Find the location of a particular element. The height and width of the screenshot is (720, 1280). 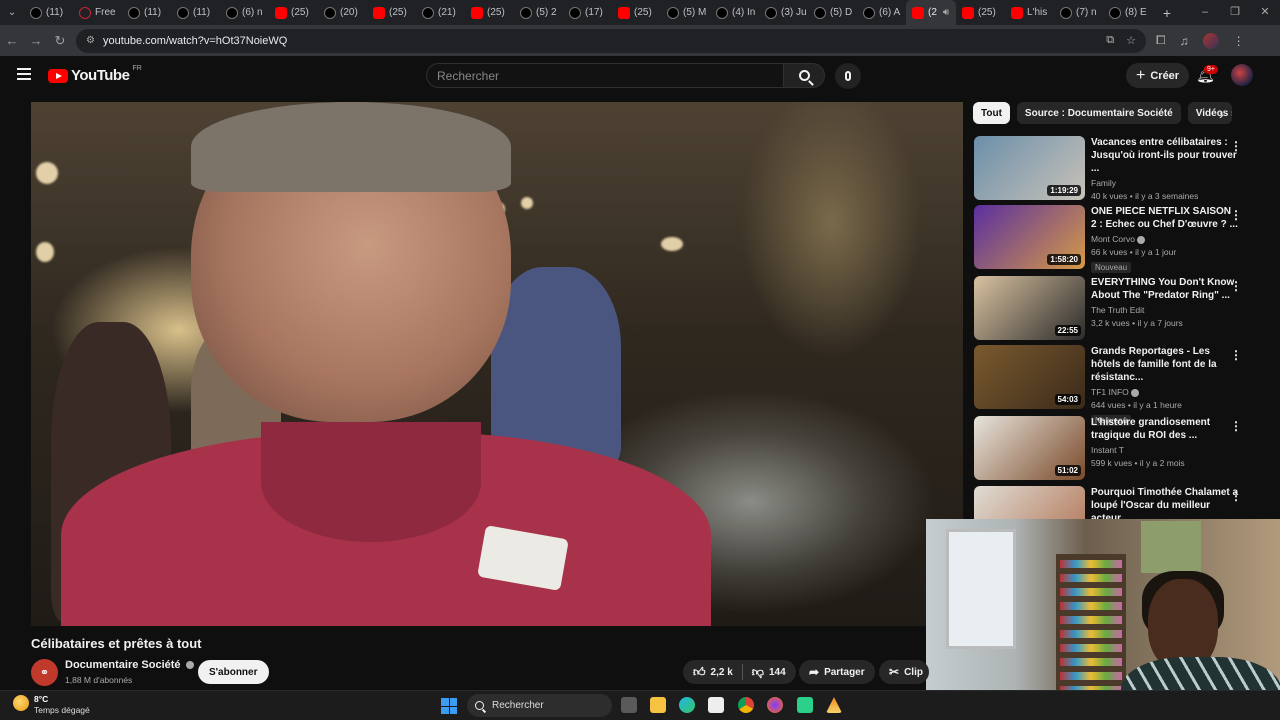

windows-start-icon is located at coordinates (449, 706).